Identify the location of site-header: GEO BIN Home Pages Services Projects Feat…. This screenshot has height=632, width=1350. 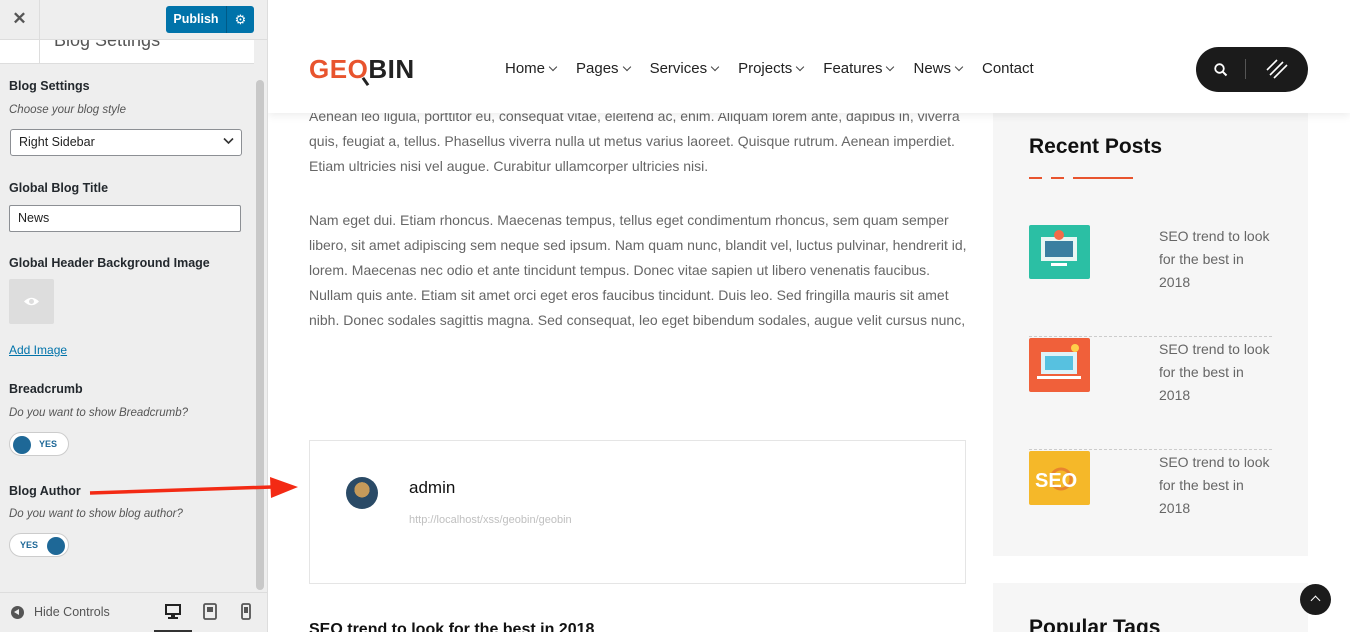
(809, 56).